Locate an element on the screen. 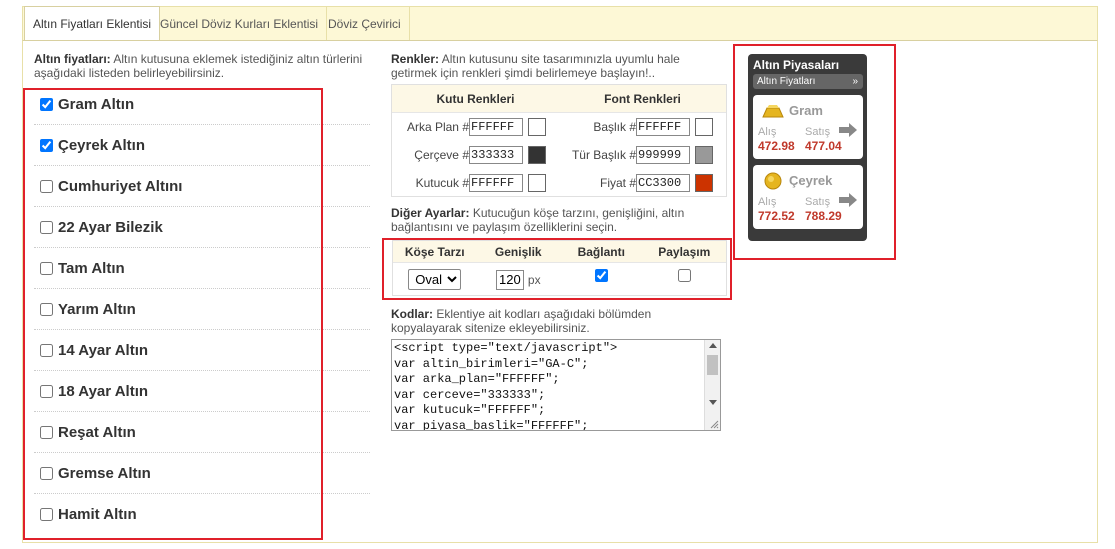 The width and height of the screenshot is (1115, 549). font-colors-header: Font Renkleri is located at coordinates (642, 99).